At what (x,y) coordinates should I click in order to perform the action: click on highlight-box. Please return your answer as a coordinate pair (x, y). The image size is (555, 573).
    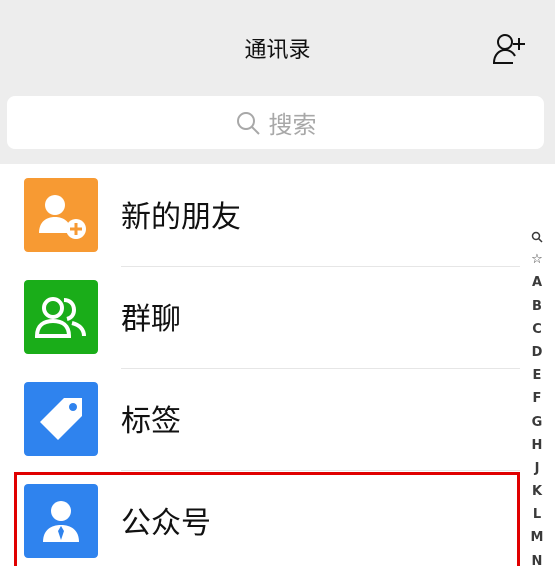
    Looking at the image, I should click on (267, 519).